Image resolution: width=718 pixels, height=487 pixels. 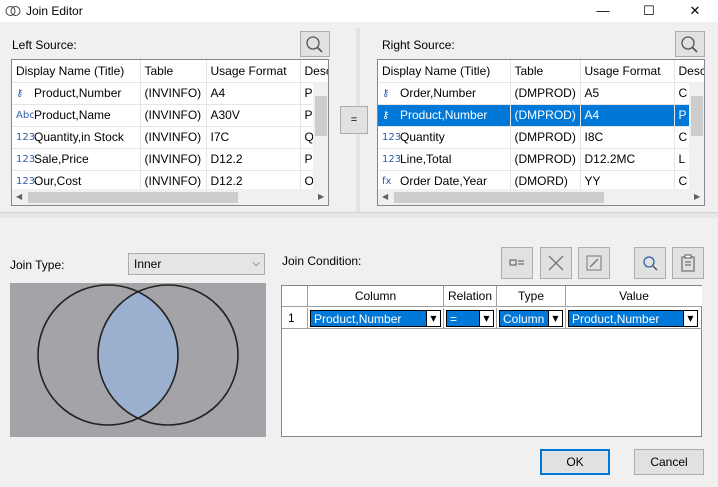 I want to click on table-row: AbcProduct,Name (INVINFO) A30V Pr, so click(x=170, y=115).